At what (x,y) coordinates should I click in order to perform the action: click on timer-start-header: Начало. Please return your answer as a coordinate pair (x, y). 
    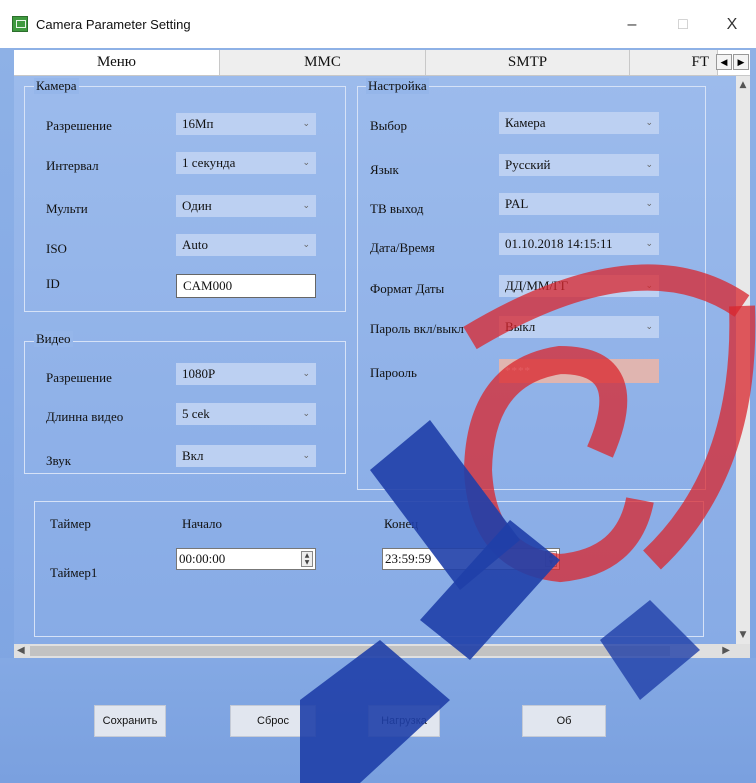
    Looking at the image, I should click on (202, 523).